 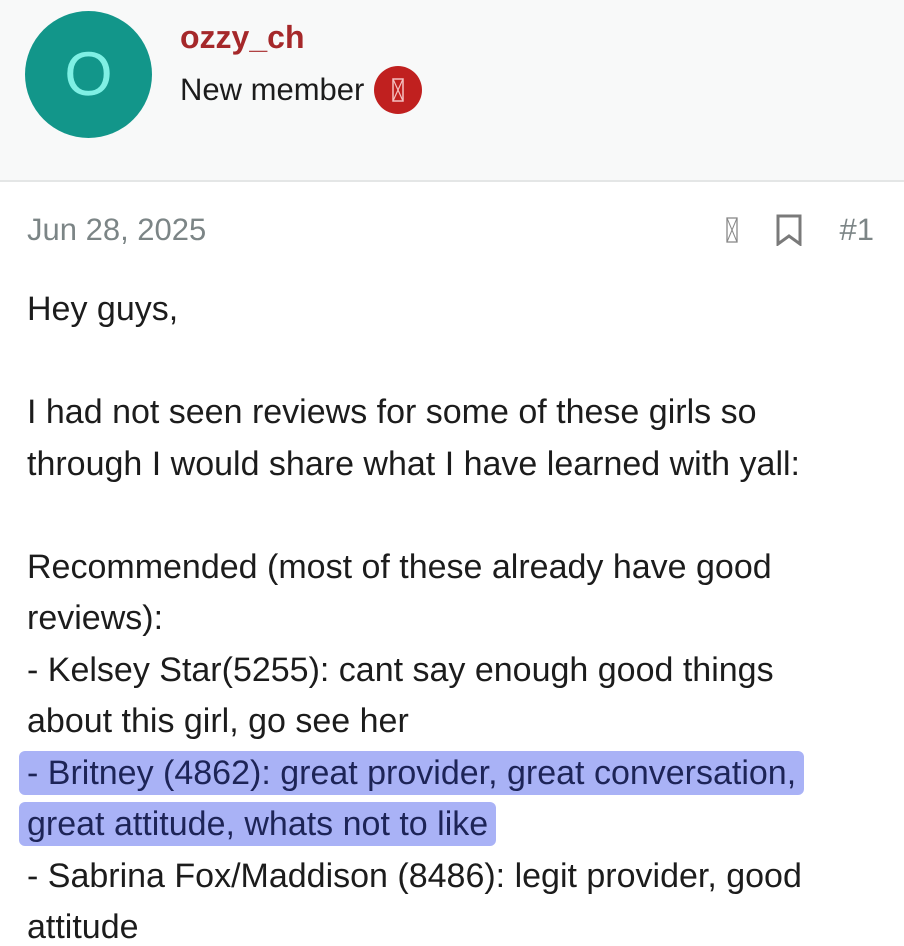 I want to click on post-text-line: about this girl, go see her, so click(x=218, y=721).